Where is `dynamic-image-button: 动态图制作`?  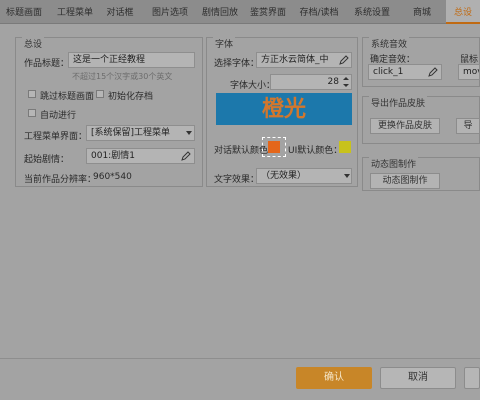 dynamic-image-button: 动态图制作 is located at coordinates (405, 181).